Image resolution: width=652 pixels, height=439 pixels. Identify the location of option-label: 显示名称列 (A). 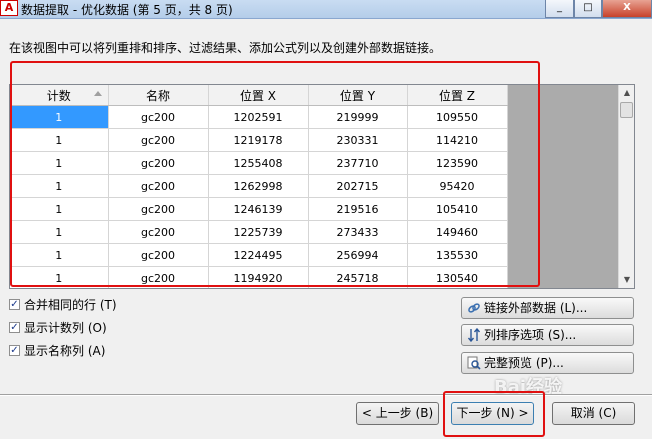
(65, 351).